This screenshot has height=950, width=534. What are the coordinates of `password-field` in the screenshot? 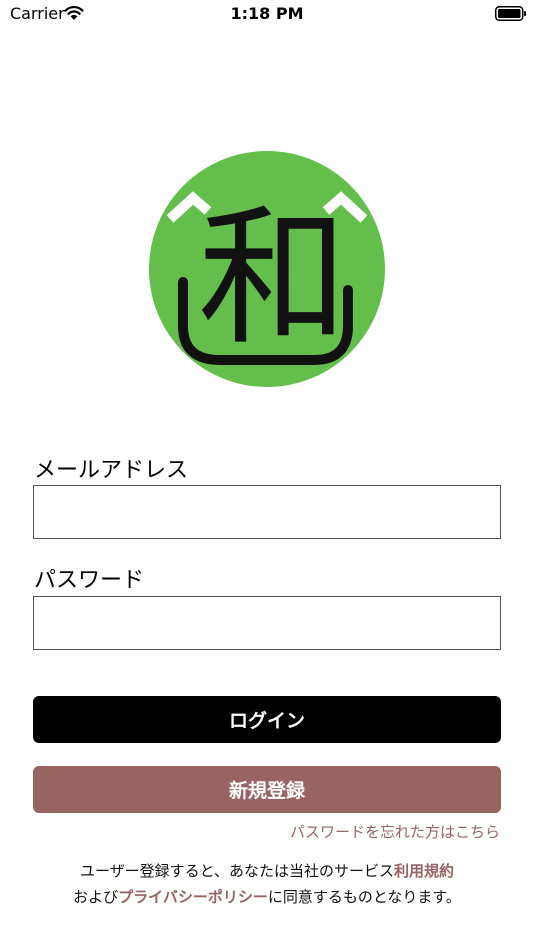 It's located at (267, 623).